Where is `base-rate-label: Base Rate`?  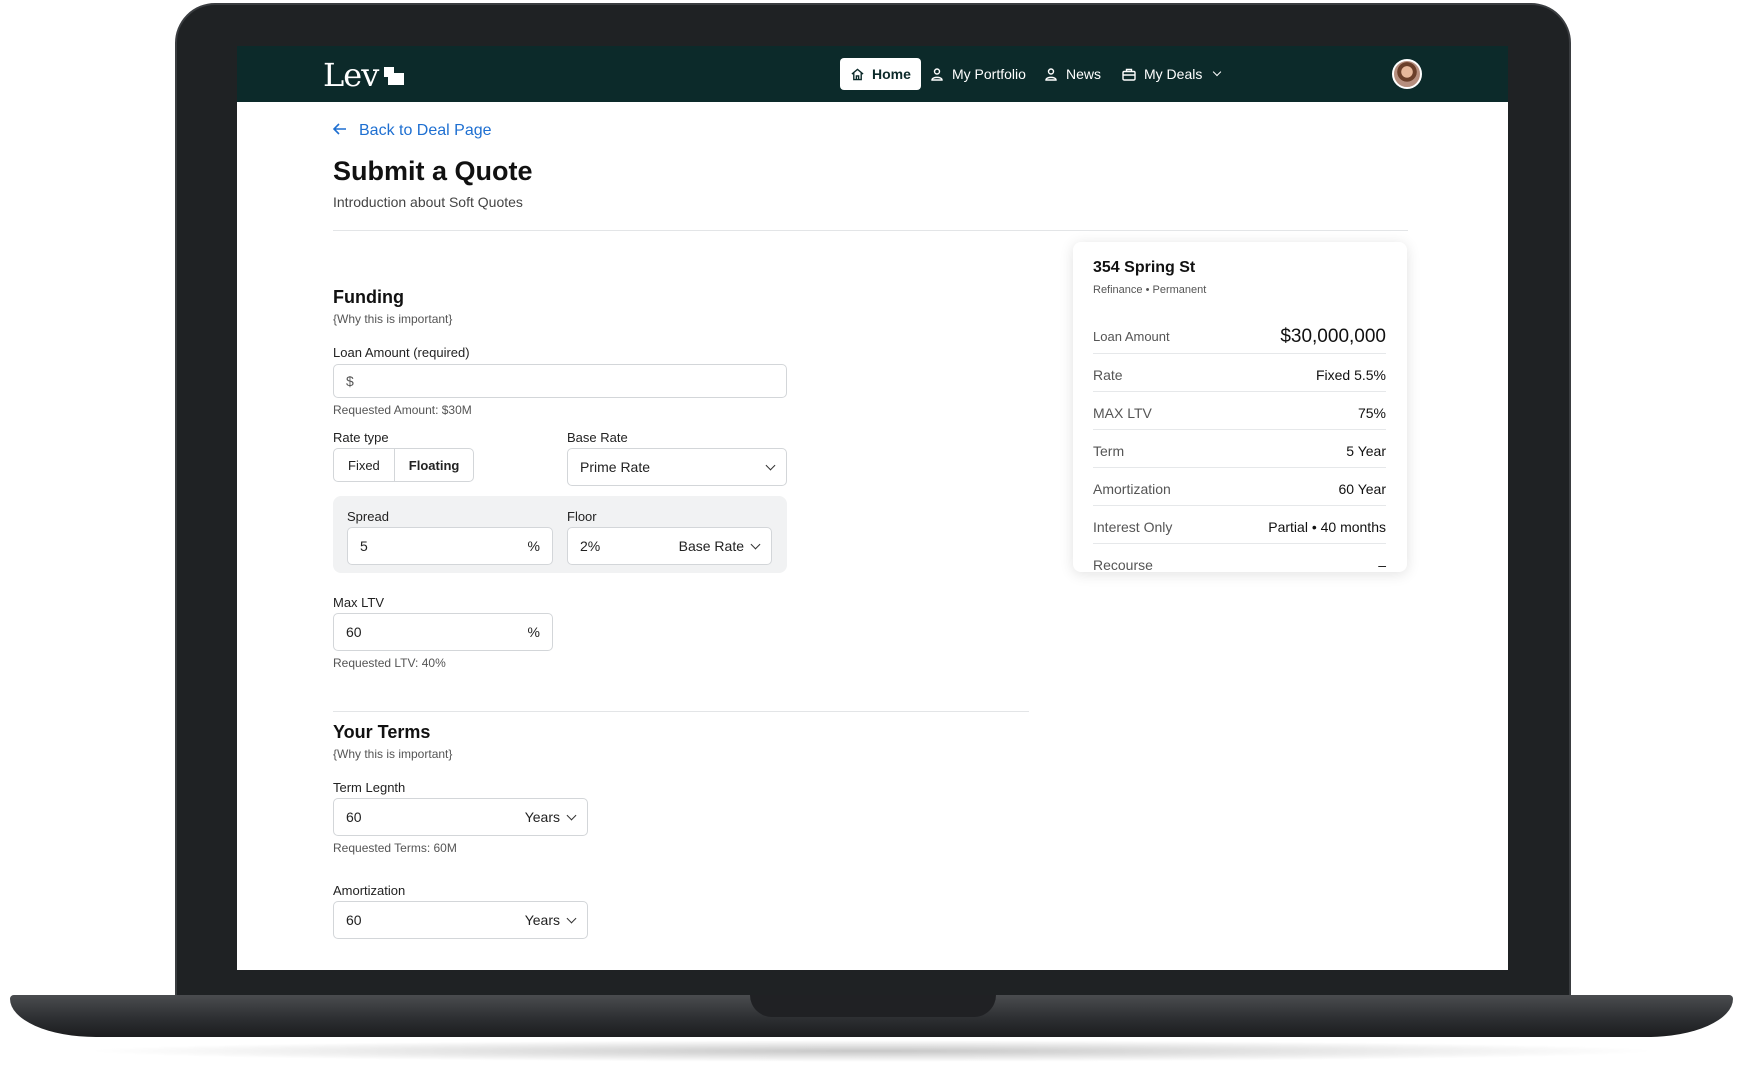
base-rate-label: Base Rate is located at coordinates (597, 437).